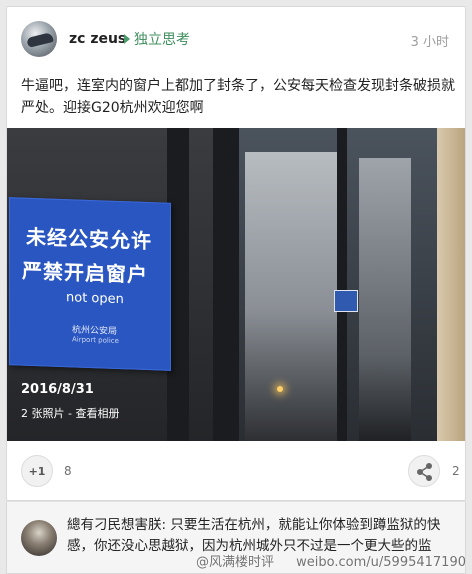  I want to click on bird-image, so click(40, 40).